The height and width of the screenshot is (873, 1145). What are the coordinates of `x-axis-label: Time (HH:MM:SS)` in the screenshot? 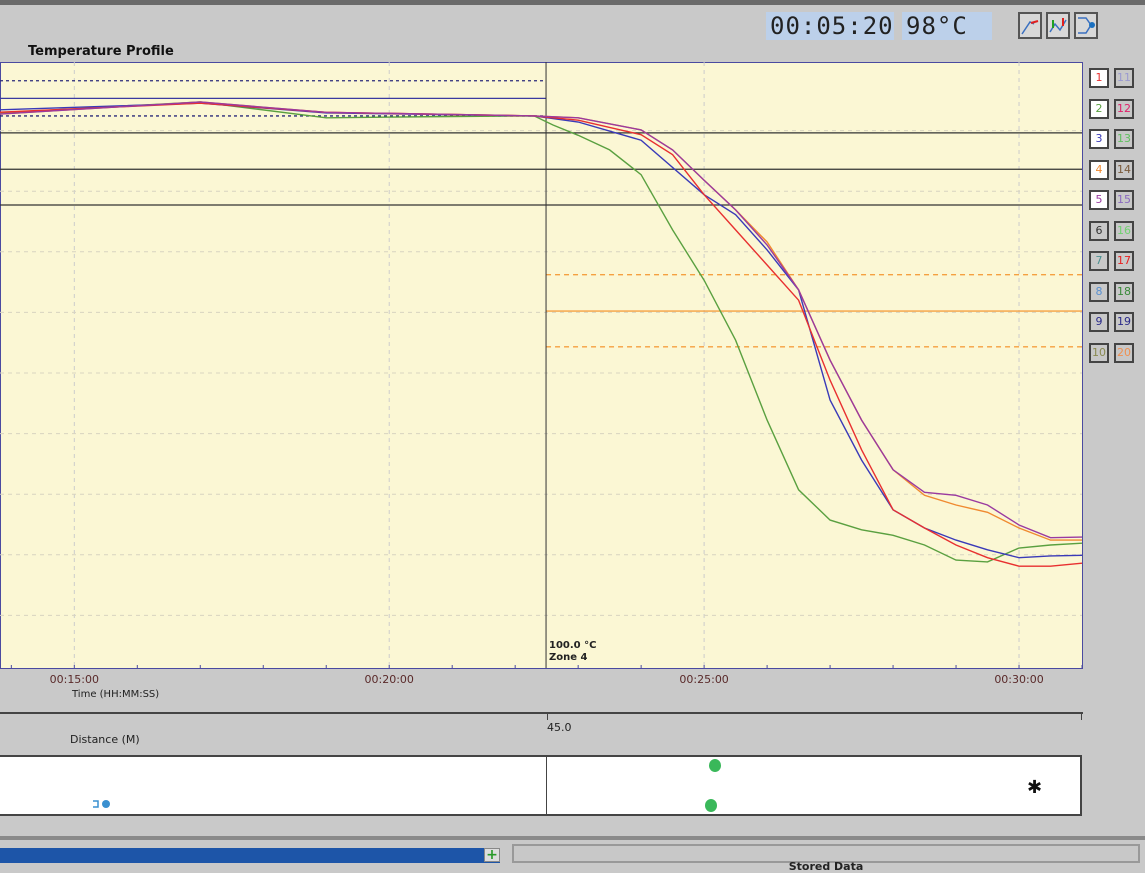 It's located at (116, 694).